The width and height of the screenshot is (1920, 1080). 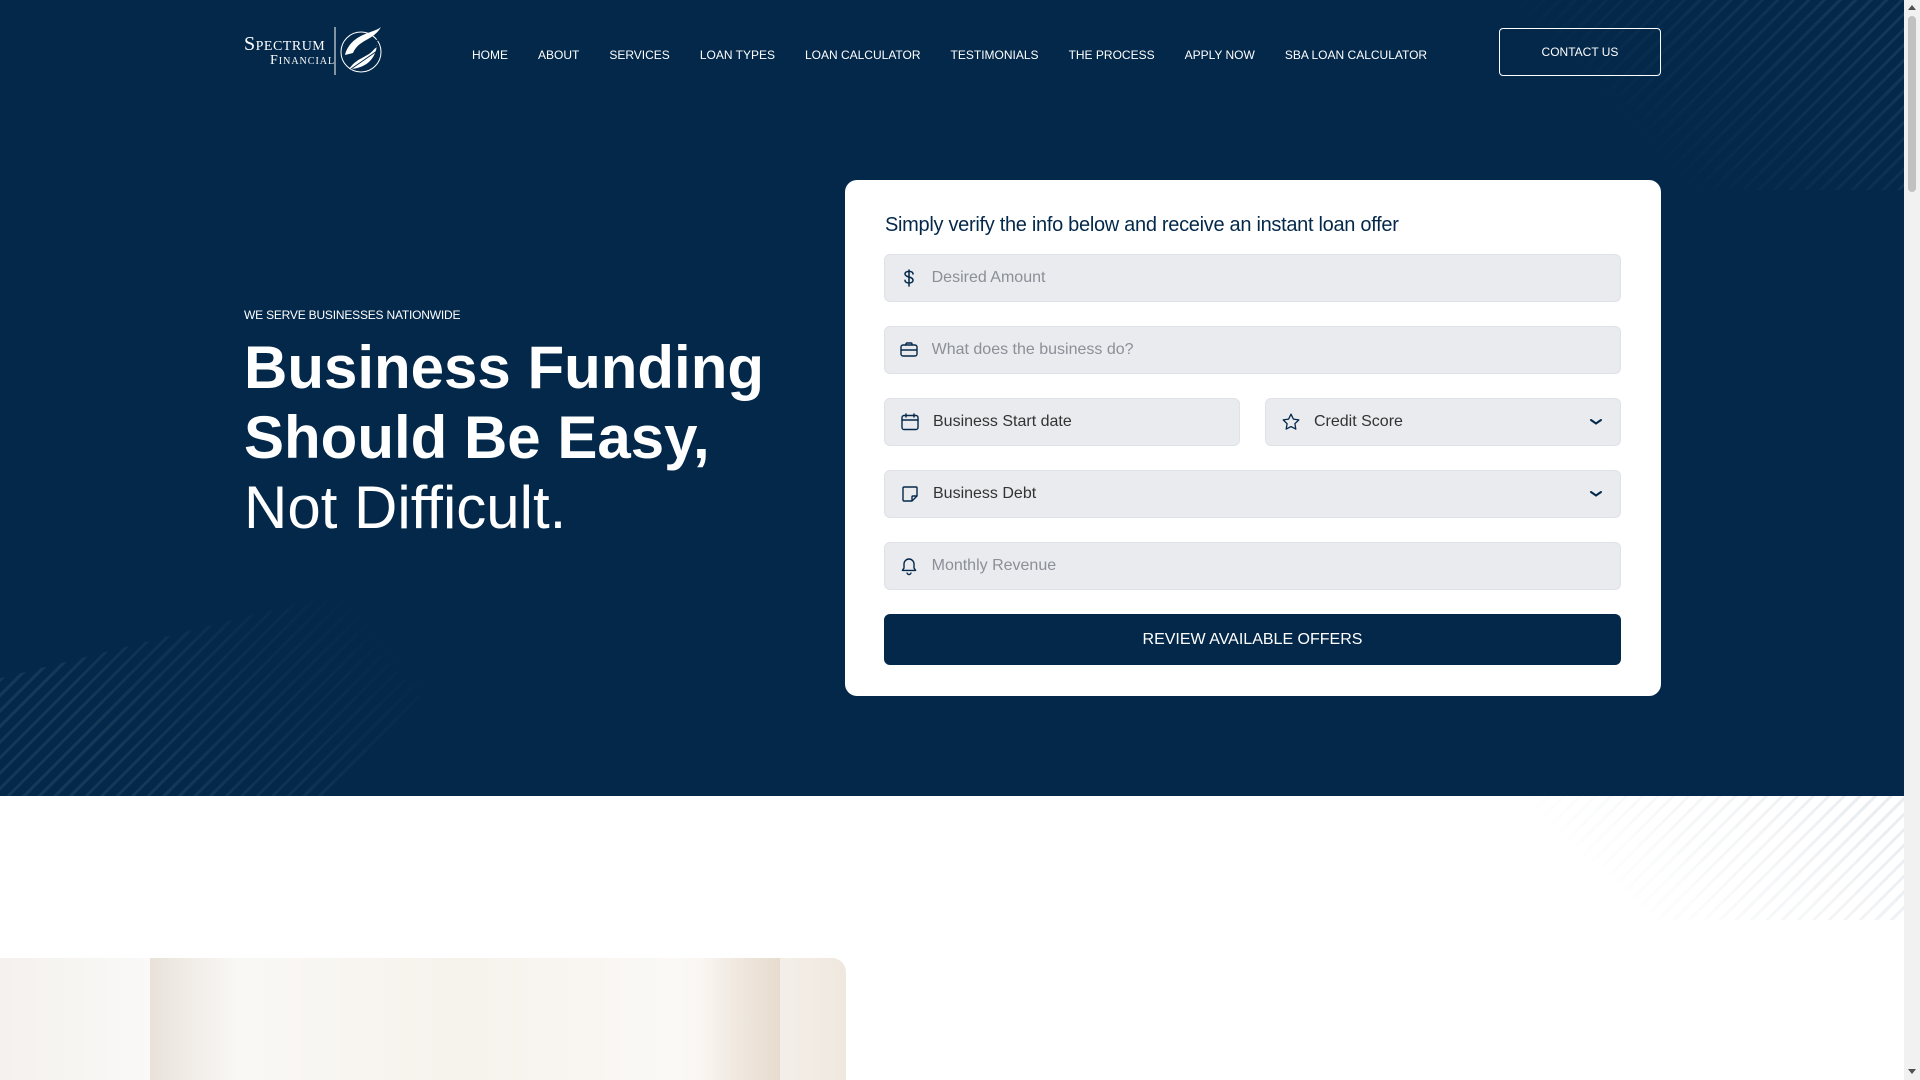 I want to click on headline-line2: Should Be Easy,, so click(x=477, y=437).